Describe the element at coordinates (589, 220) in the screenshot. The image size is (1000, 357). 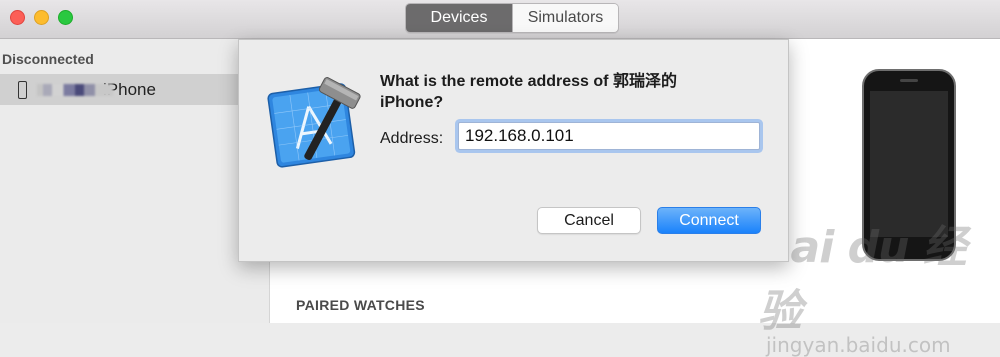
I see `cancel-button: Cancel` at that location.